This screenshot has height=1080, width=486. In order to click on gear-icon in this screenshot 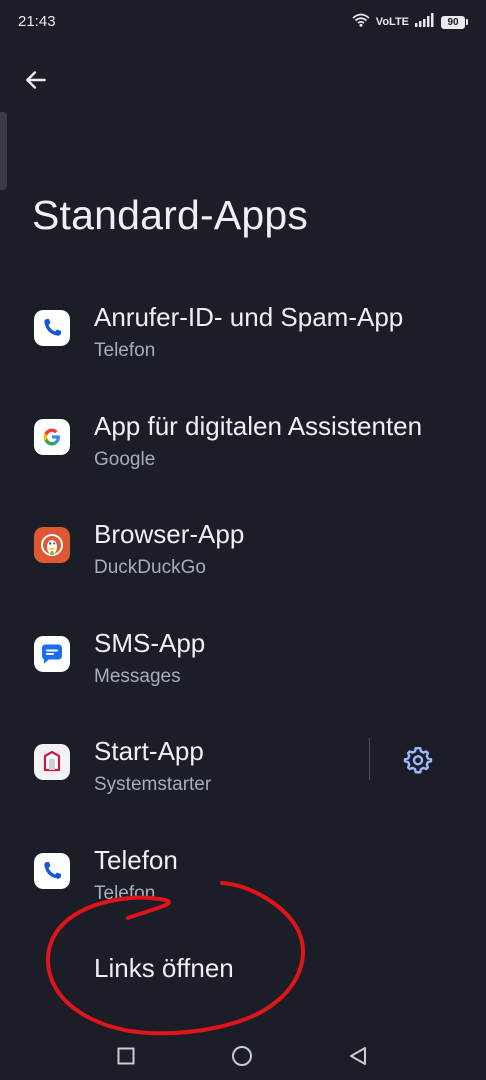, I will do `click(418, 760)`.